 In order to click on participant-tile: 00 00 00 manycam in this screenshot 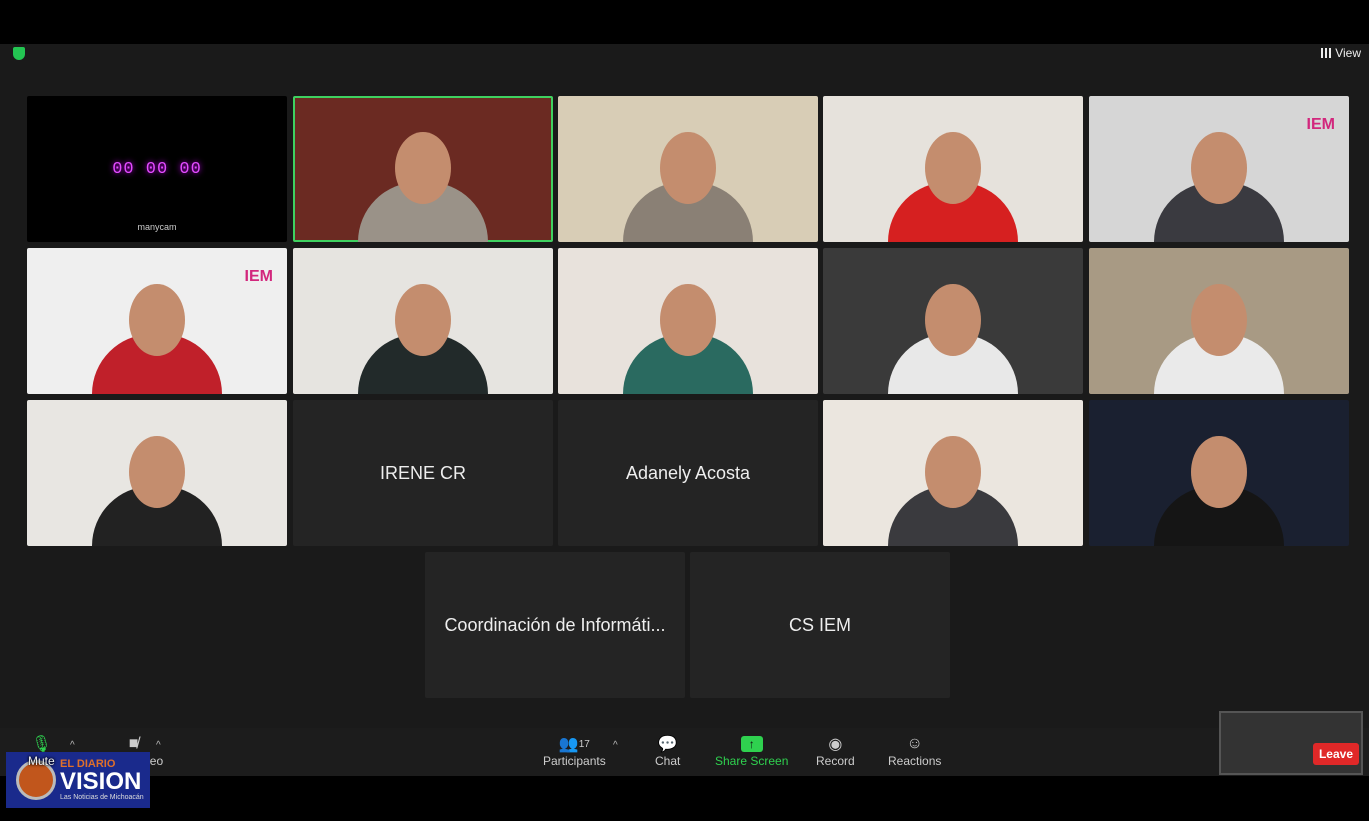, I will do `click(157, 169)`.